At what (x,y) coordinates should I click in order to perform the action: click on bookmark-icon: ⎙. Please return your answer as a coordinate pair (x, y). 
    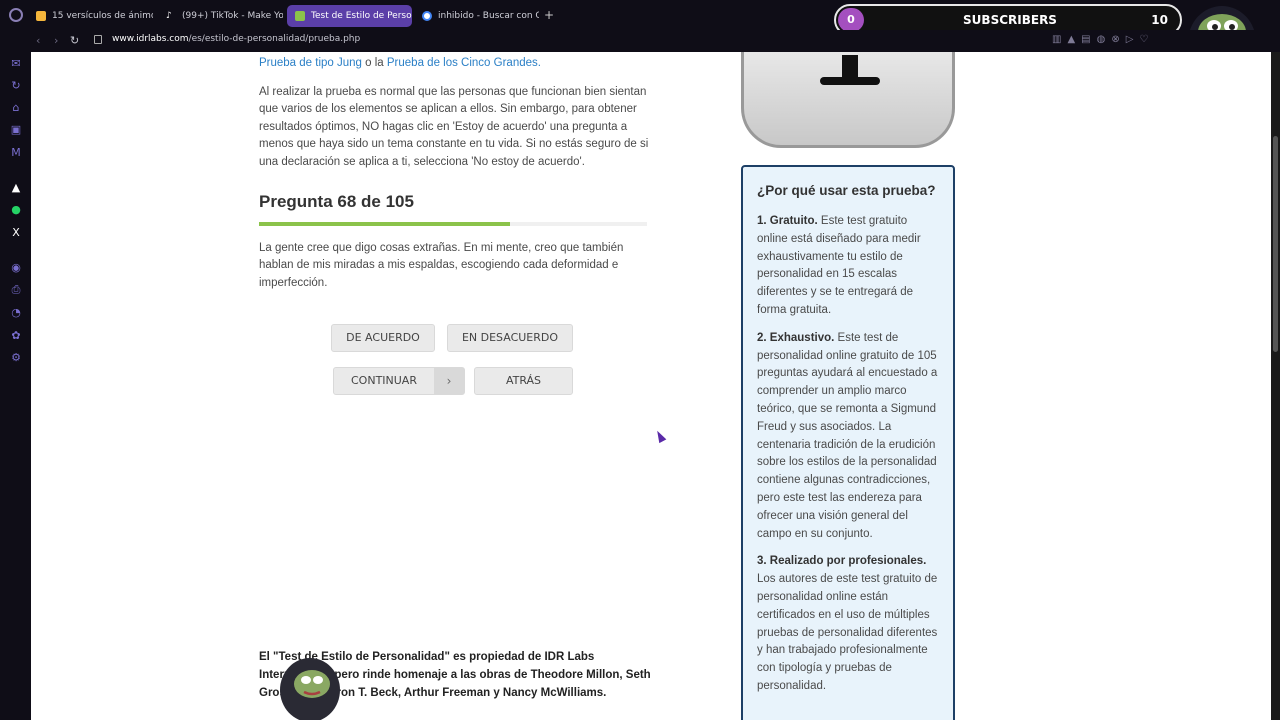
    Looking at the image, I should click on (16, 290).